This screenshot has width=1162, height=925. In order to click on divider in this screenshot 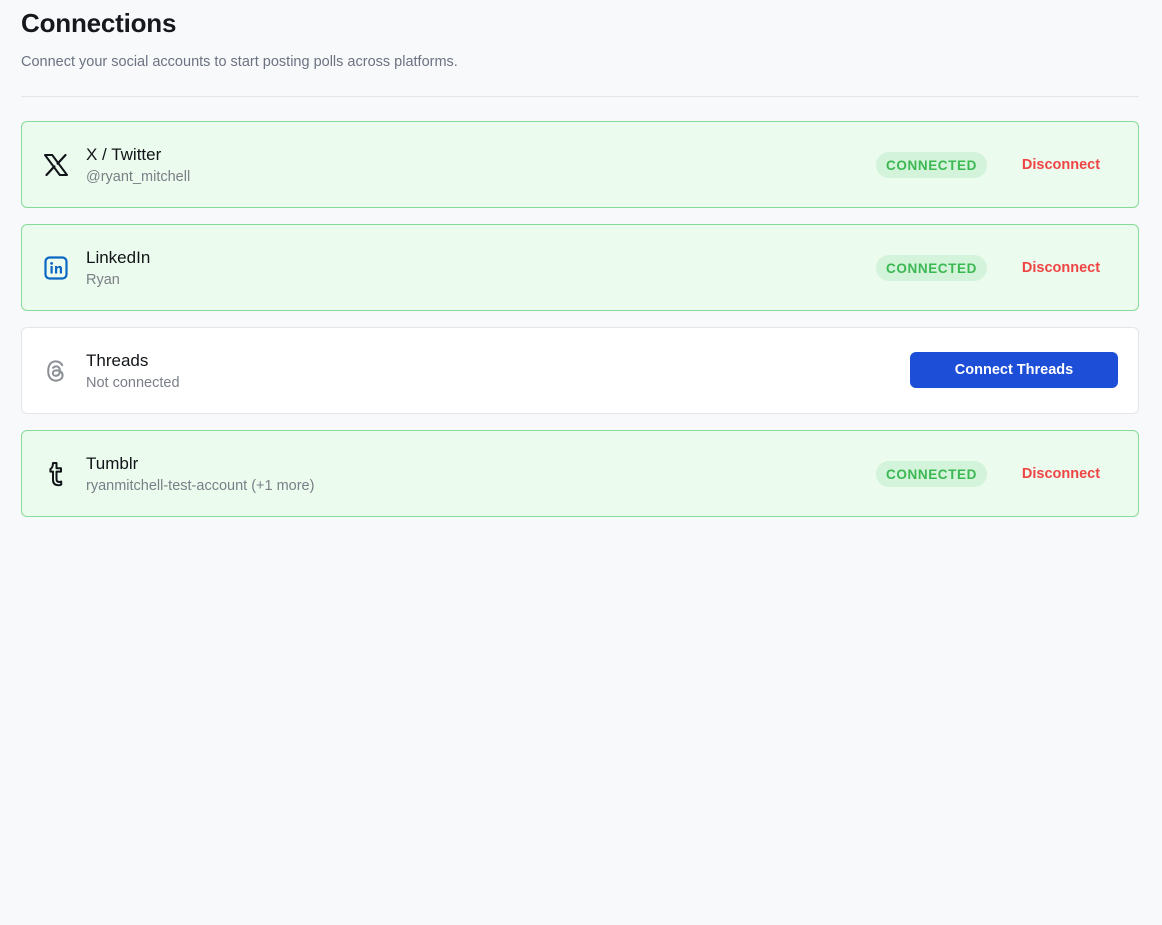, I will do `click(580, 96)`.